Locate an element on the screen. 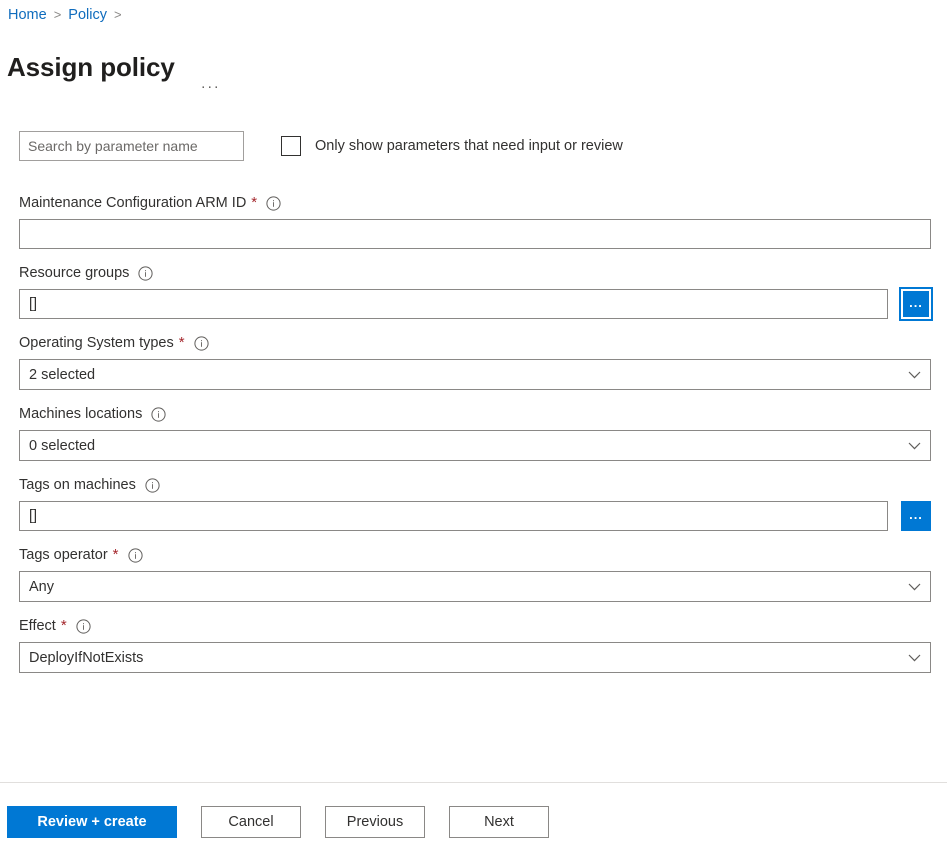 The width and height of the screenshot is (947, 855). machines-locations-dropdown: 0 selected is located at coordinates (475, 445).